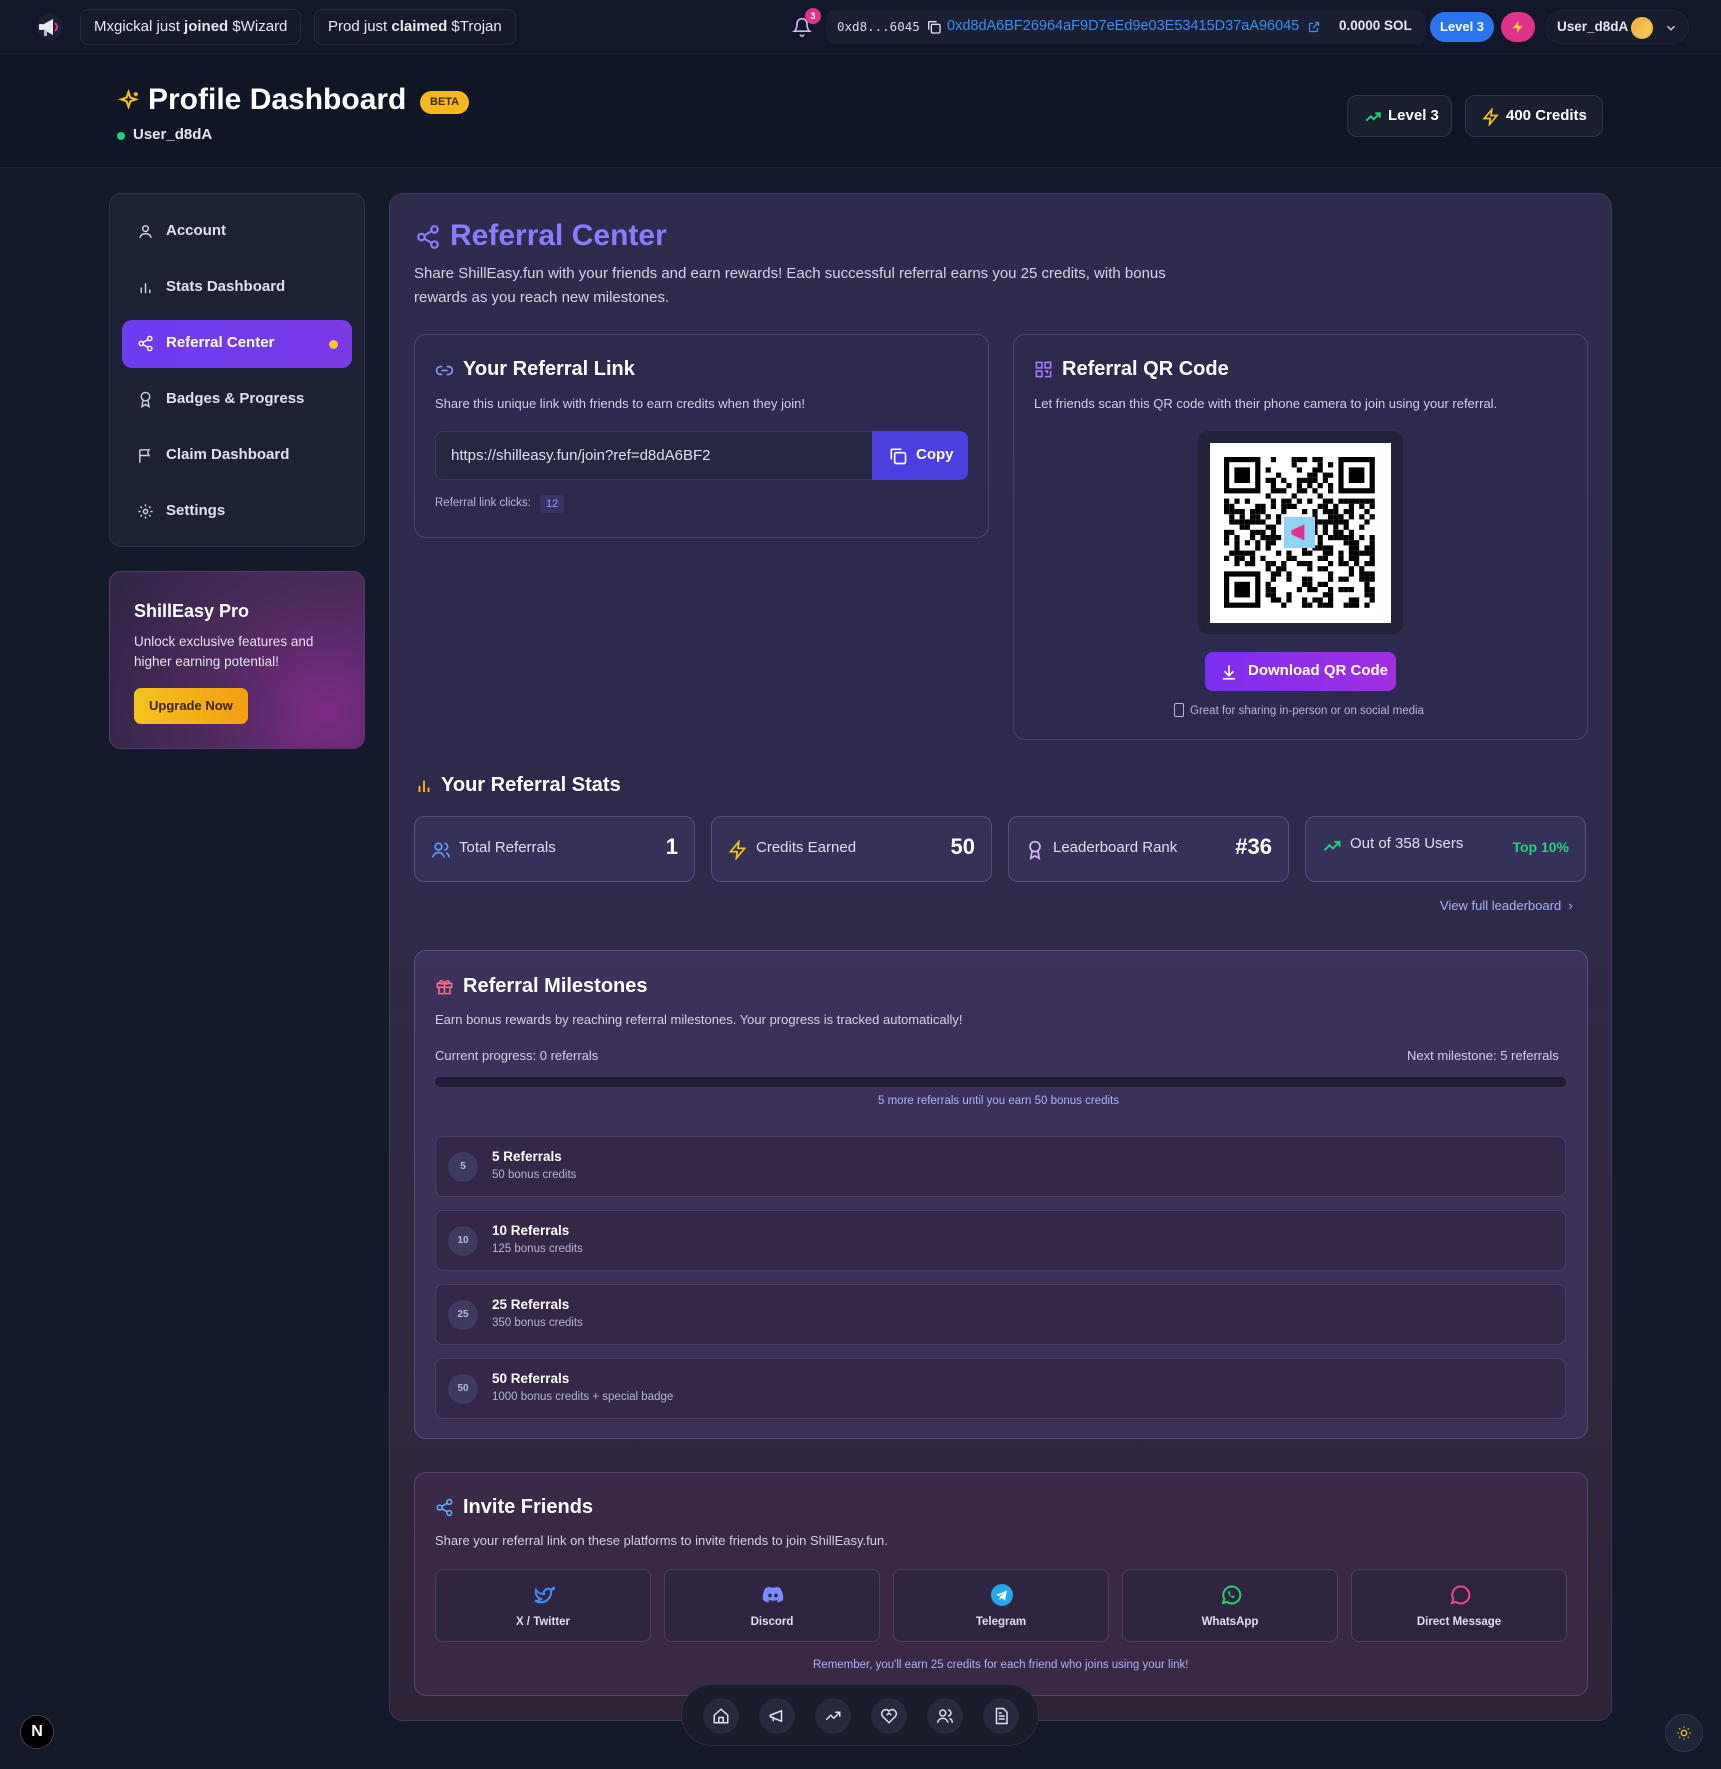 Image resolution: width=1721 pixels, height=1769 pixels. Describe the element at coordinates (721, 1716) in the screenshot. I see `dock-home` at that location.